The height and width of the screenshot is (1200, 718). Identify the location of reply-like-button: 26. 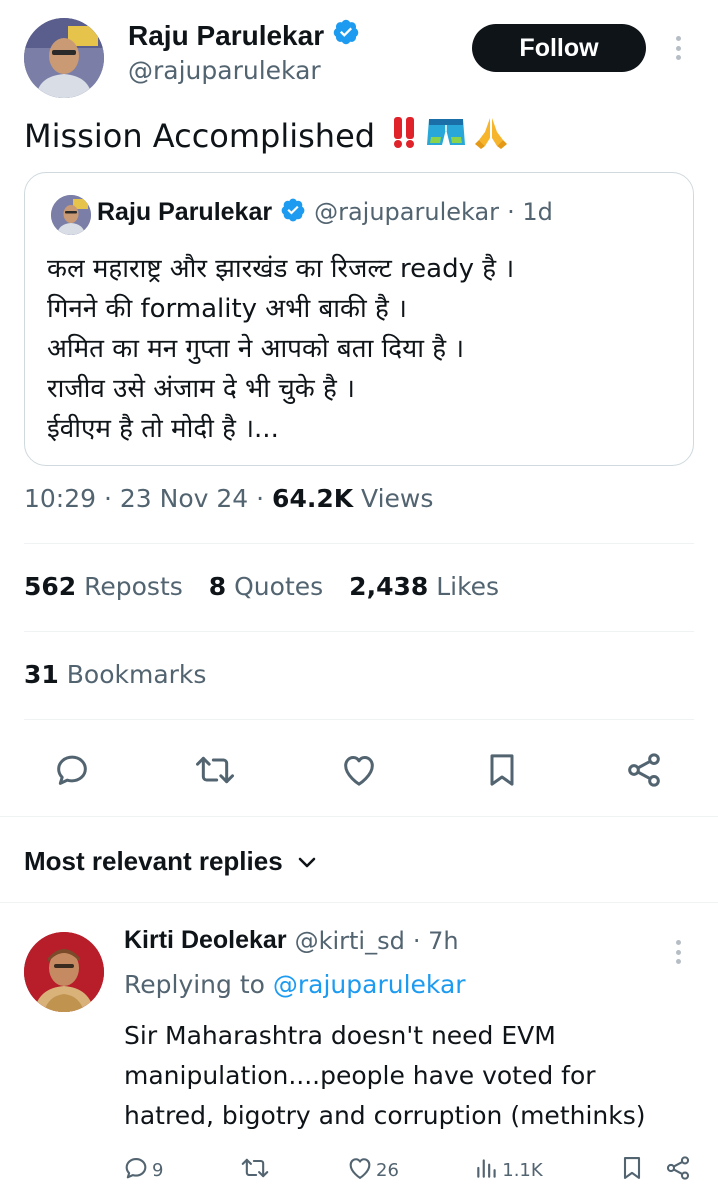
(372, 1170).